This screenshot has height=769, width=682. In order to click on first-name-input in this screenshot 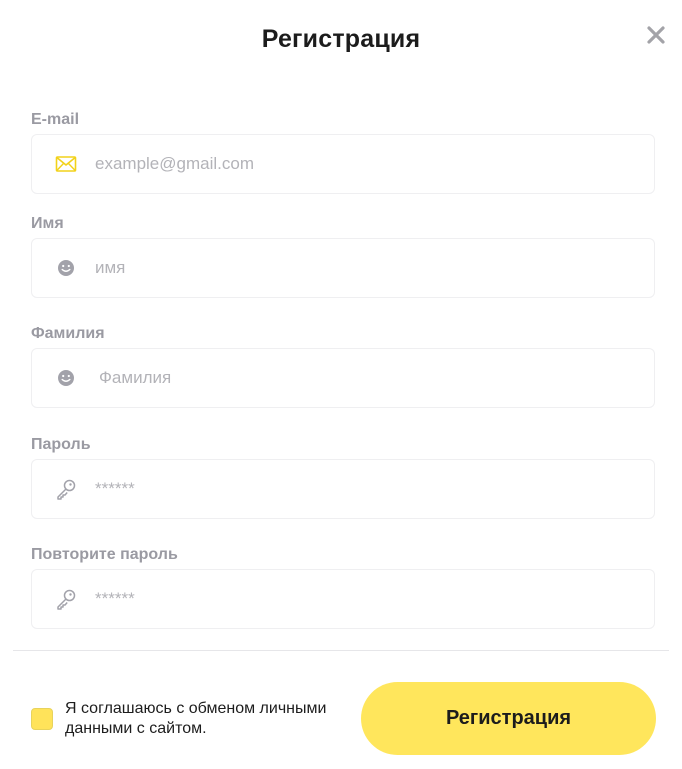, I will do `click(355, 268)`.